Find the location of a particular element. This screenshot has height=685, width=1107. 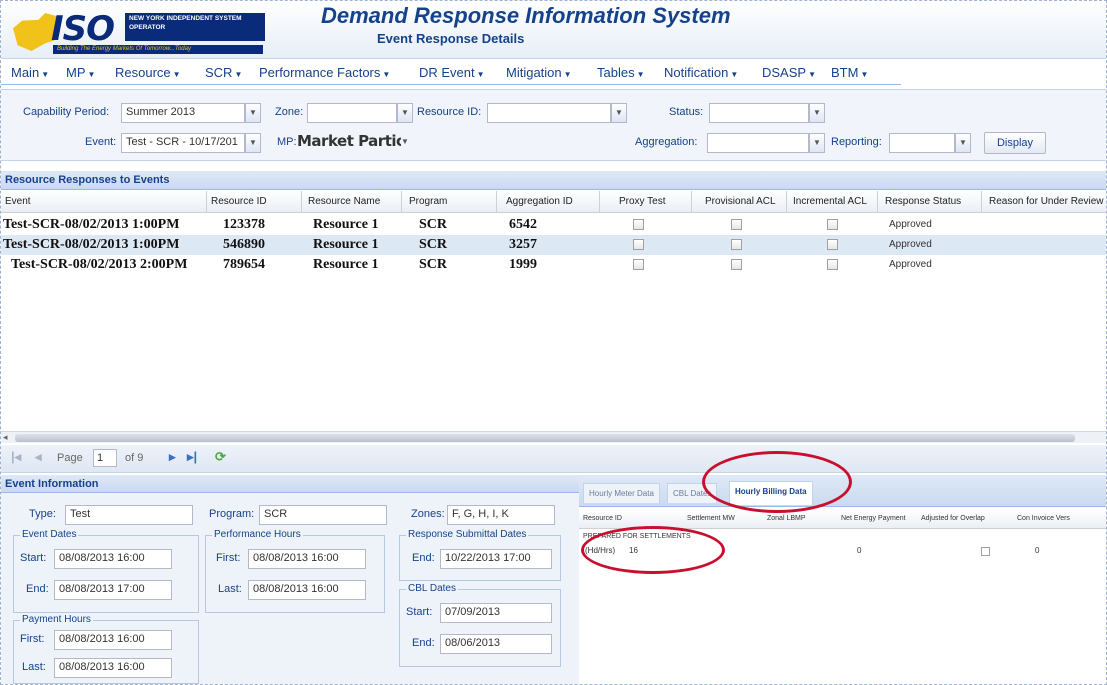

menu-scr: SCR ▼ is located at coordinates (223, 72).